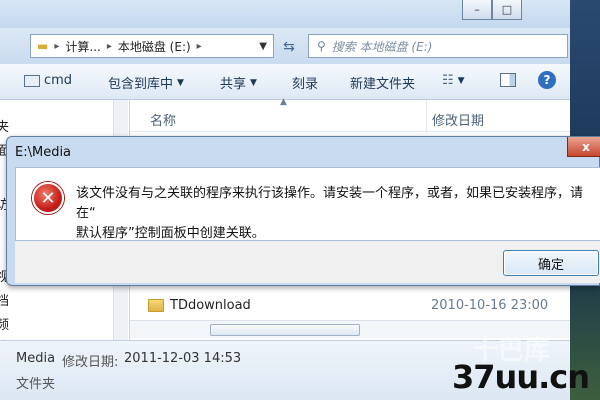 The height and width of the screenshot is (400, 600). What do you see at coordinates (426, 116) in the screenshot?
I see `column-divider` at bounding box center [426, 116].